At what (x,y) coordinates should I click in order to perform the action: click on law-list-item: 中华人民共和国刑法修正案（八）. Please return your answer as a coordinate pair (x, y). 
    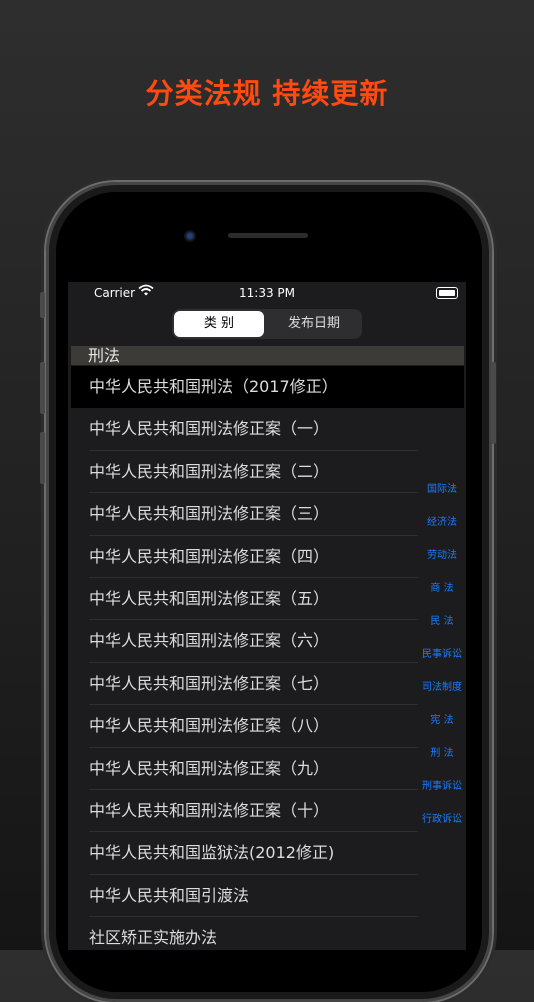
    Looking at the image, I should click on (267, 726).